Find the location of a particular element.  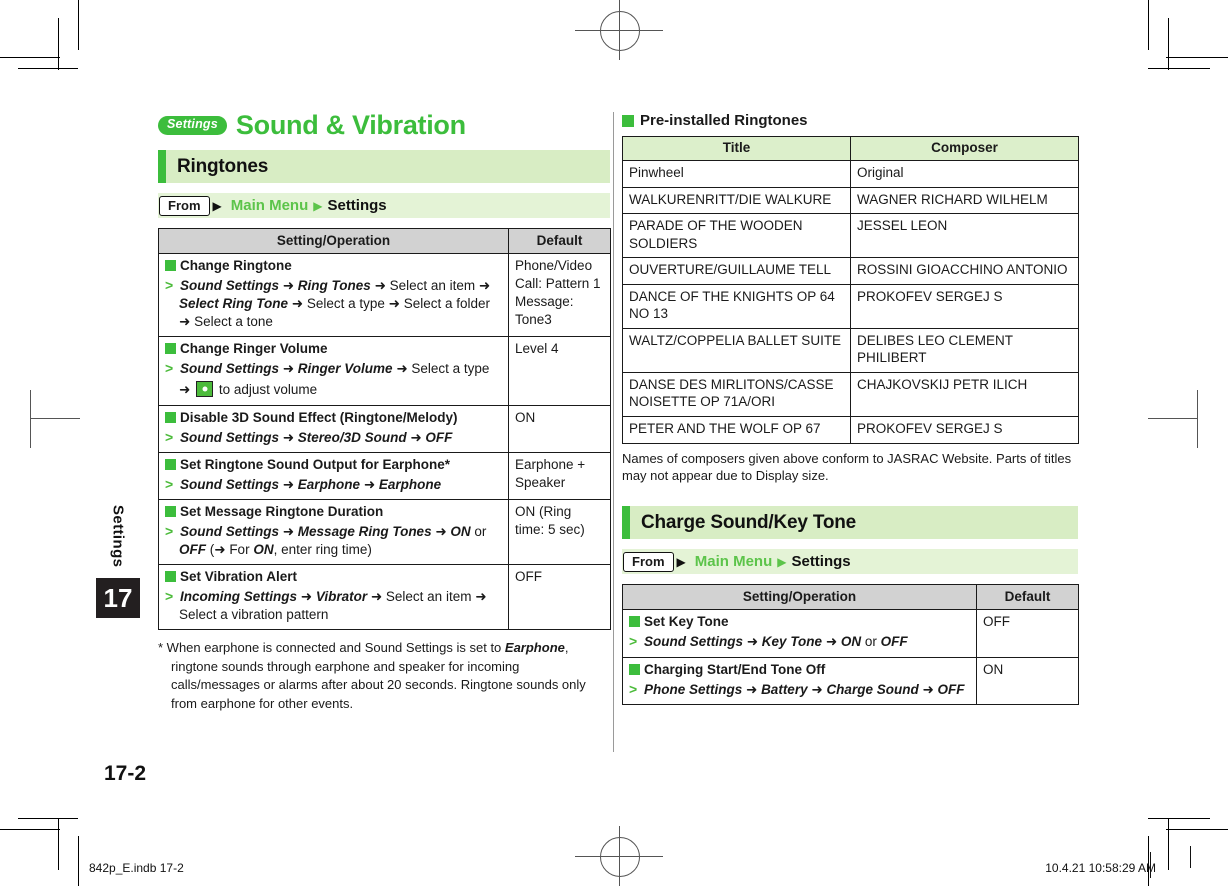

section-heading-label: Charge Sound/Key Tone is located at coordinates (749, 522).